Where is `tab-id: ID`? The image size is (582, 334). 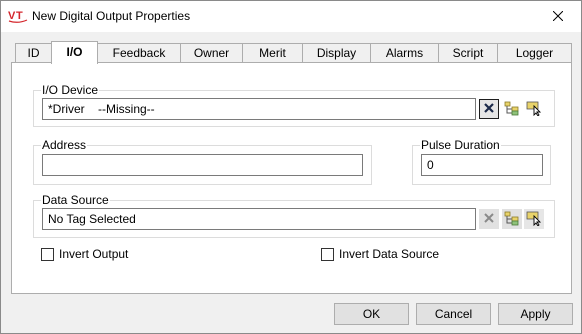
tab-id: ID is located at coordinates (33, 53).